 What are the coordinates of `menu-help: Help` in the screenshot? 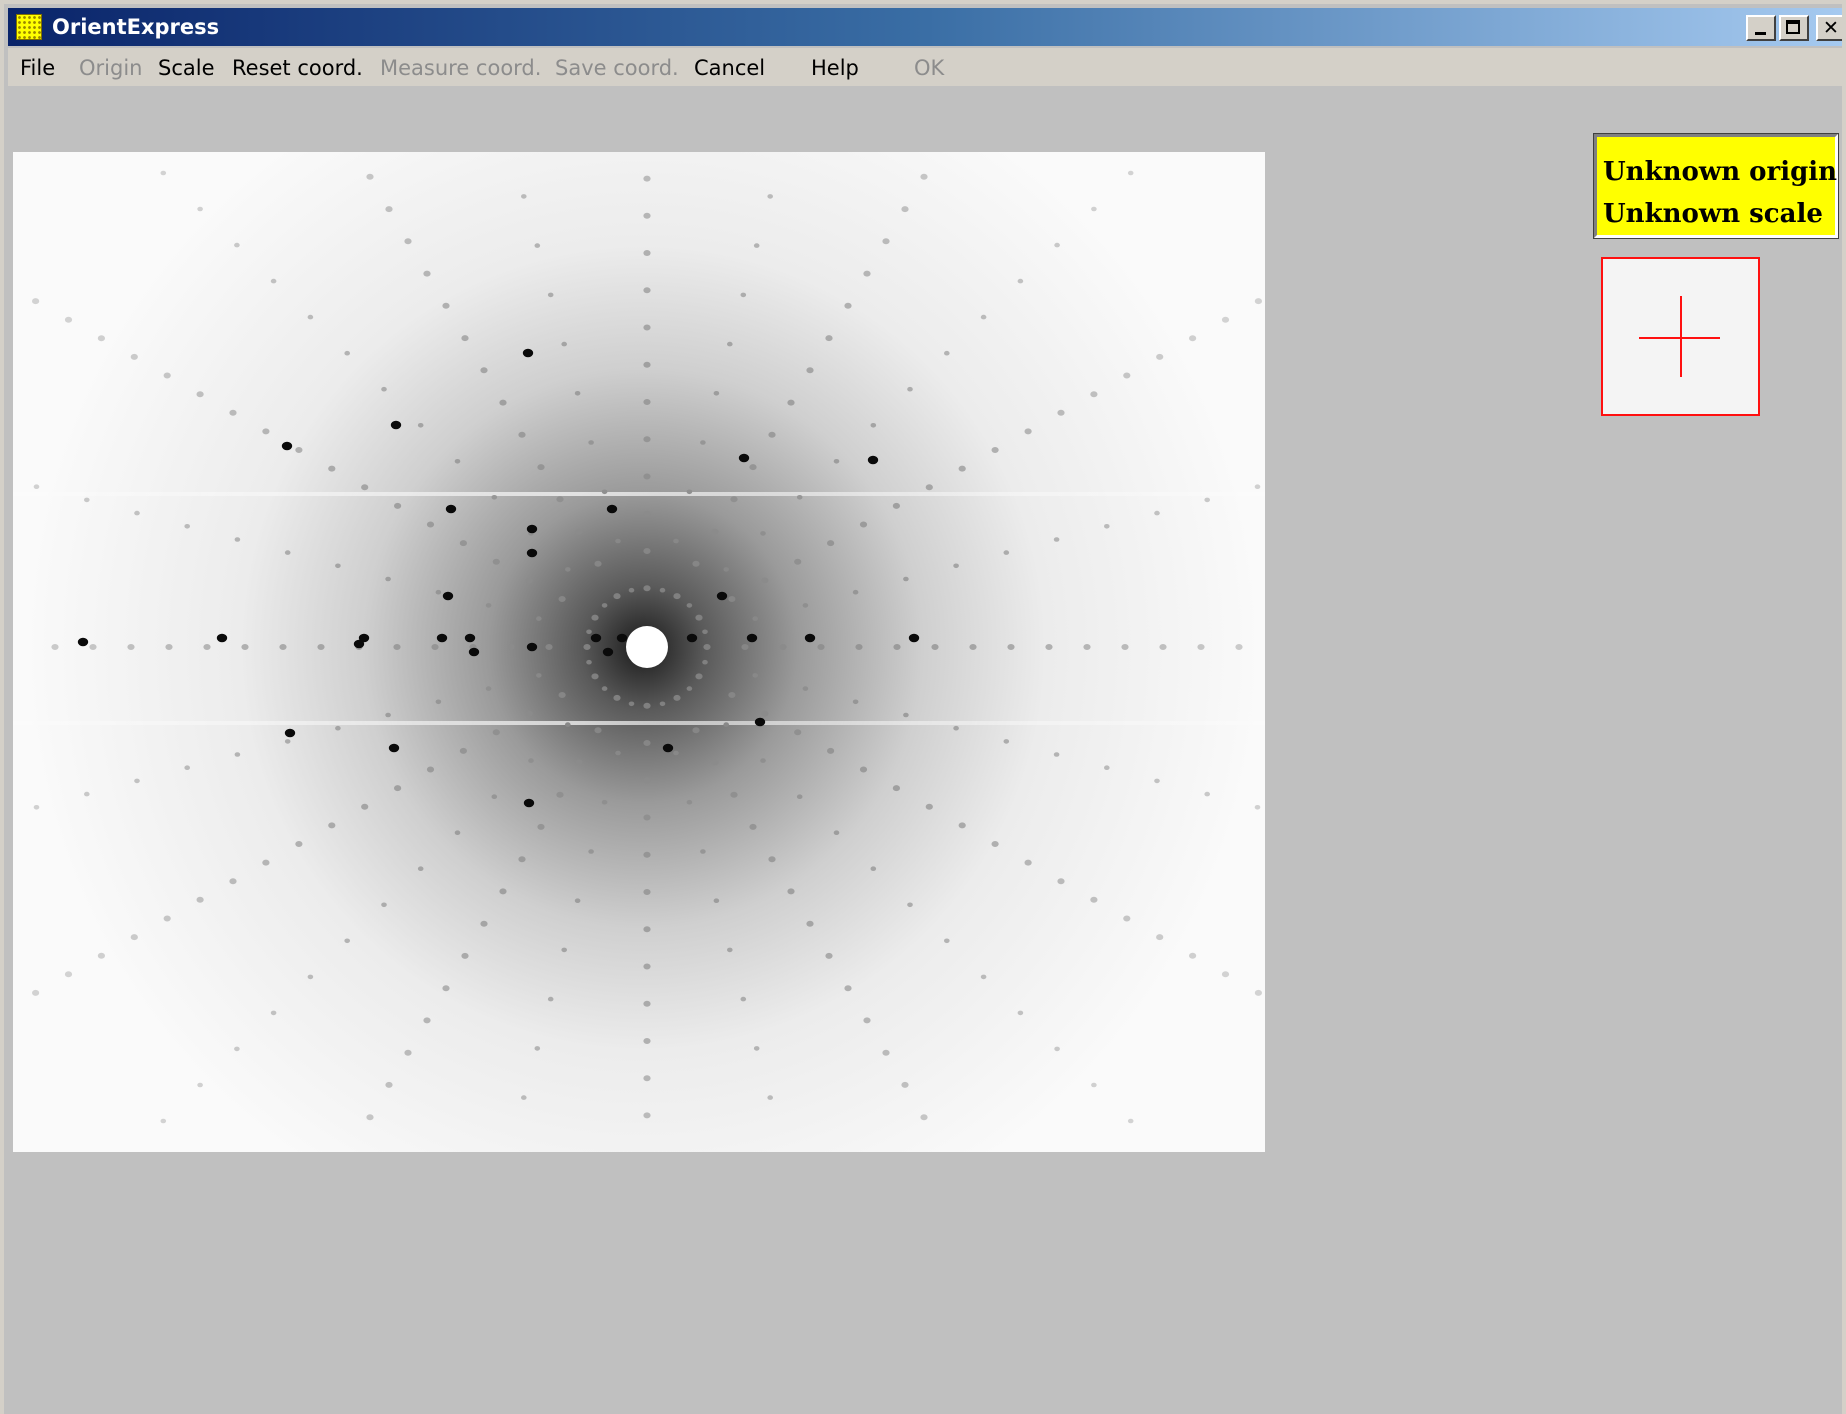 It's located at (835, 68).